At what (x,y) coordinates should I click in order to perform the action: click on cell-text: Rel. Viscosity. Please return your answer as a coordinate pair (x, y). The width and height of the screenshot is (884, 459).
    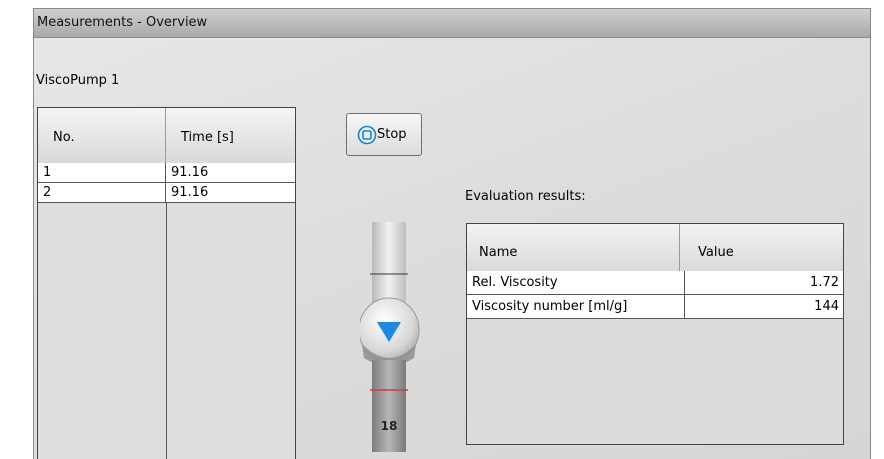
    Looking at the image, I should click on (515, 282).